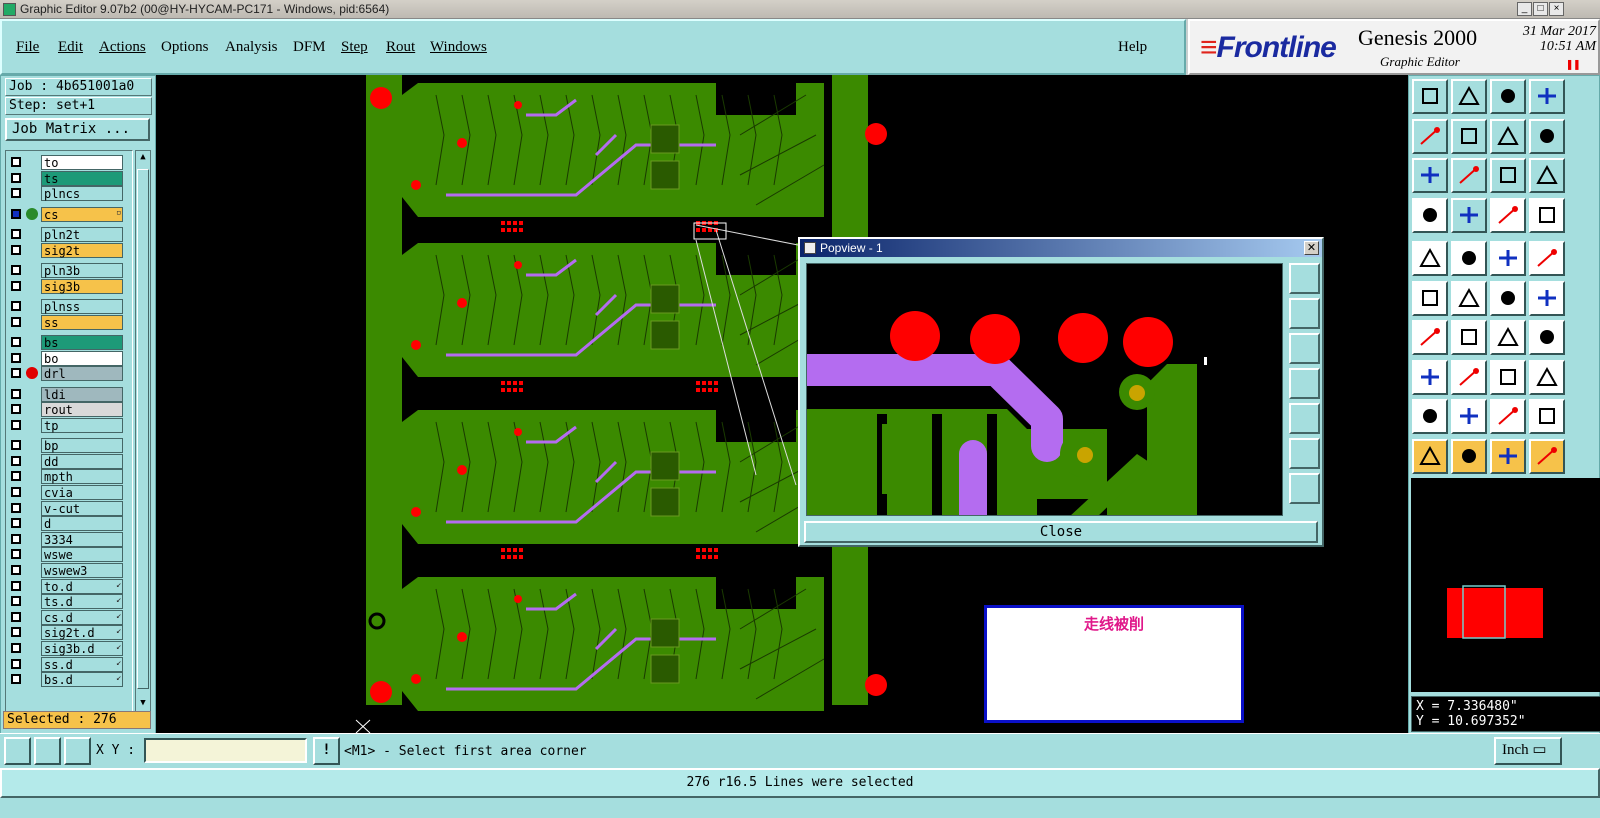 This screenshot has height=818, width=1600. Describe the element at coordinates (70, 47) in the screenshot. I see `menu-edit: Edit` at that location.